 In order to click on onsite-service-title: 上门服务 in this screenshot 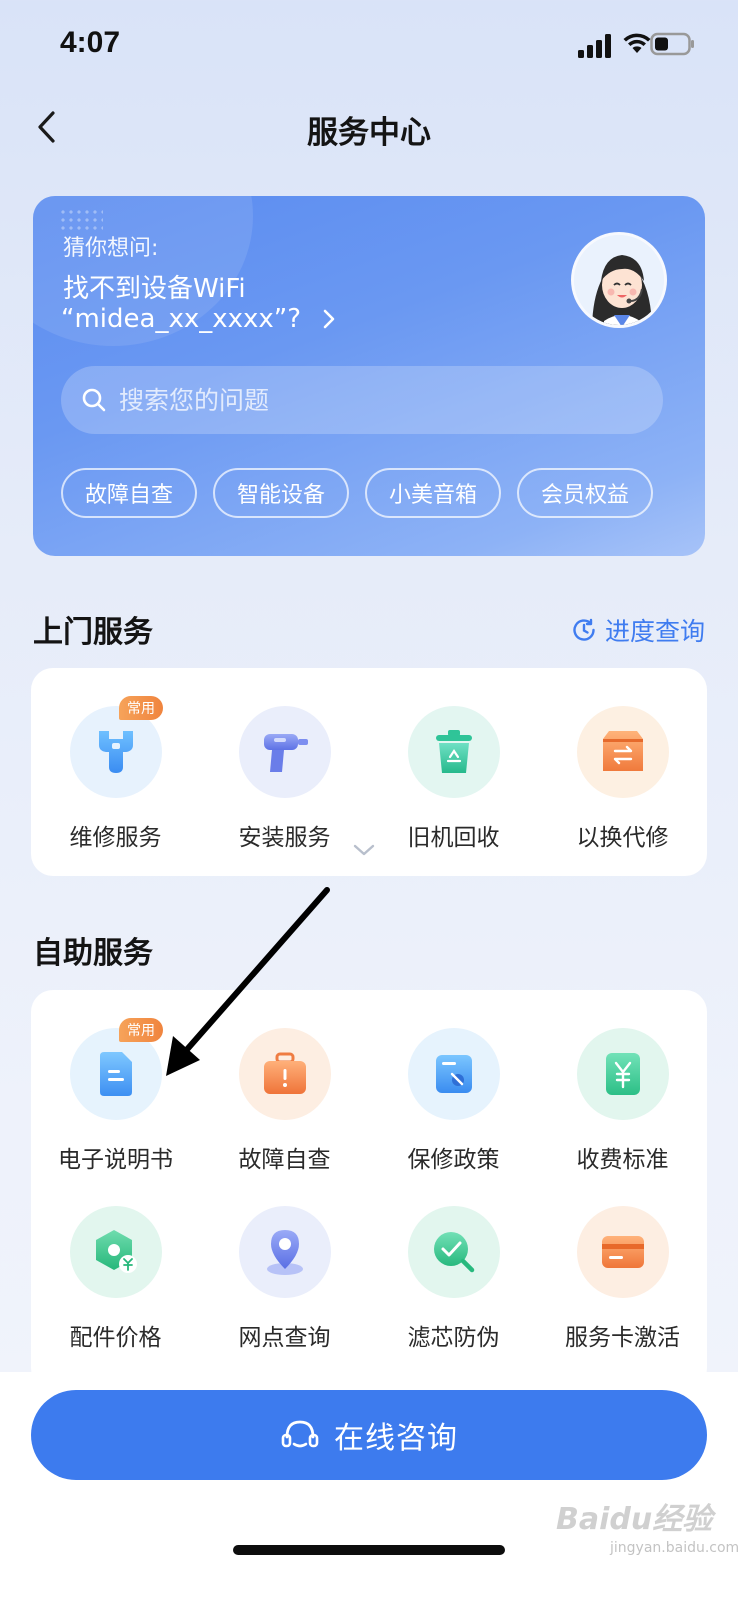, I will do `click(93, 632)`.